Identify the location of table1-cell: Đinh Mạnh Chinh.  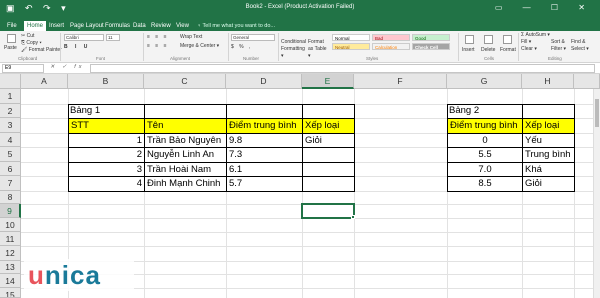
(185, 184).